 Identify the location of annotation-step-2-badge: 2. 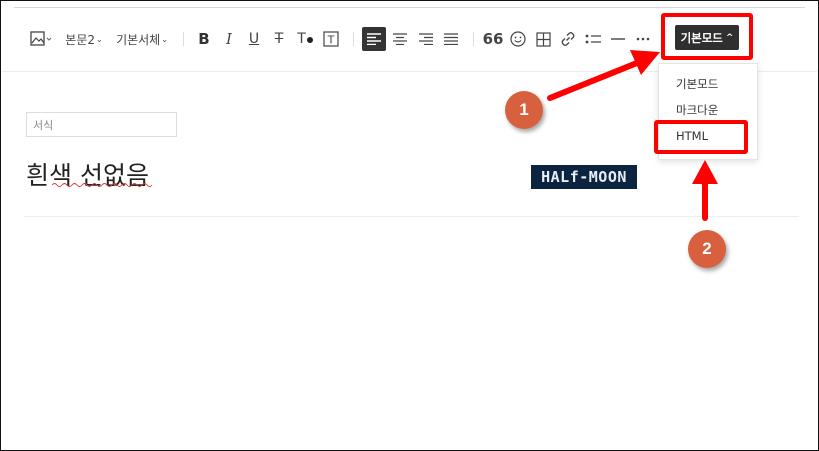
(707, 249).